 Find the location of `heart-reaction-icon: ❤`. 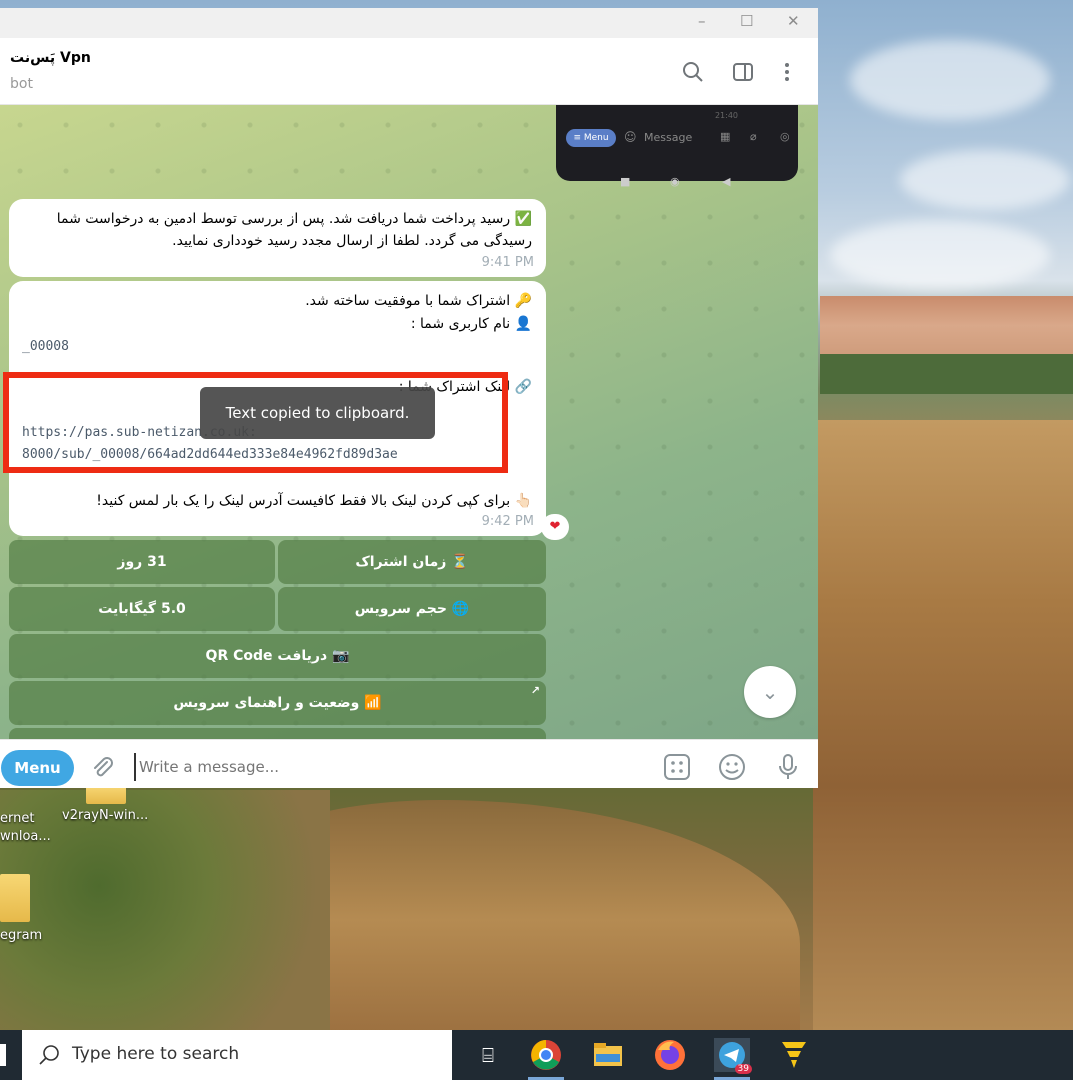

heart-reaction-icon: ❤ is located at coordinates (555, 527).